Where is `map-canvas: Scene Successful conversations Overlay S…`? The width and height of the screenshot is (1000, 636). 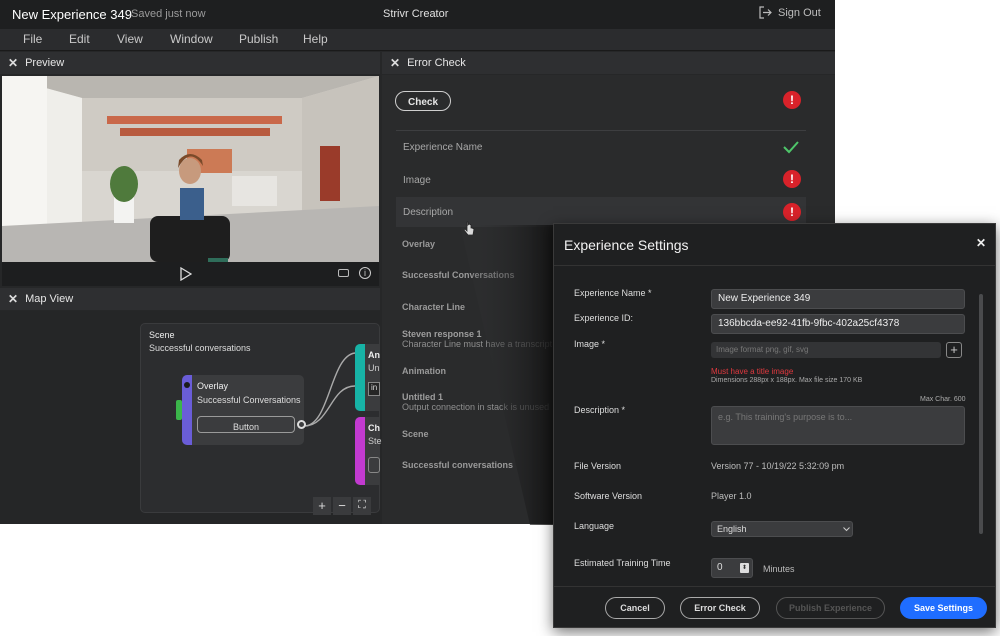 map-canvas: Scene Successful conversations Overlay S… is located at coordinates (191, 417).